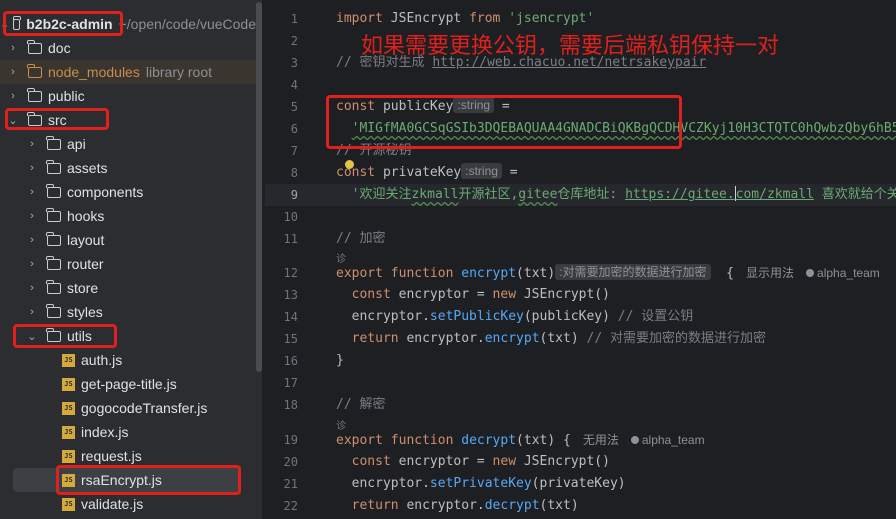 The width and height of the screenshot is (896, 519). I want to click on code-token: (publicKey), so click(570, 316).